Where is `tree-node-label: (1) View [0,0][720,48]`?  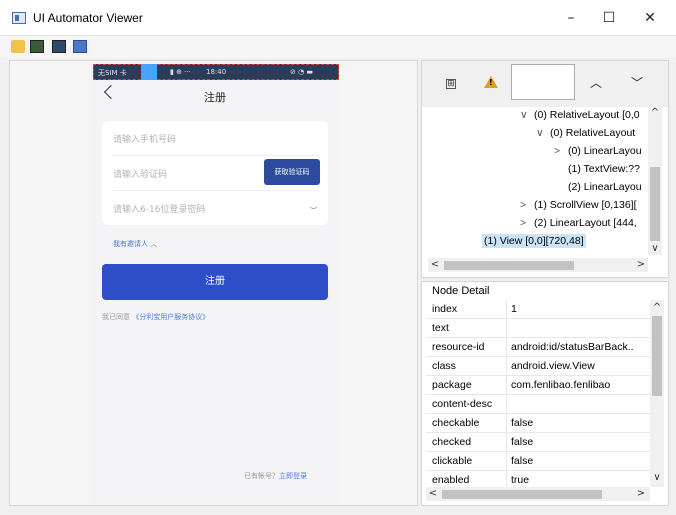
tree-node-label: (1) View [0,0][720,48] is located at coordinates (534, 241).